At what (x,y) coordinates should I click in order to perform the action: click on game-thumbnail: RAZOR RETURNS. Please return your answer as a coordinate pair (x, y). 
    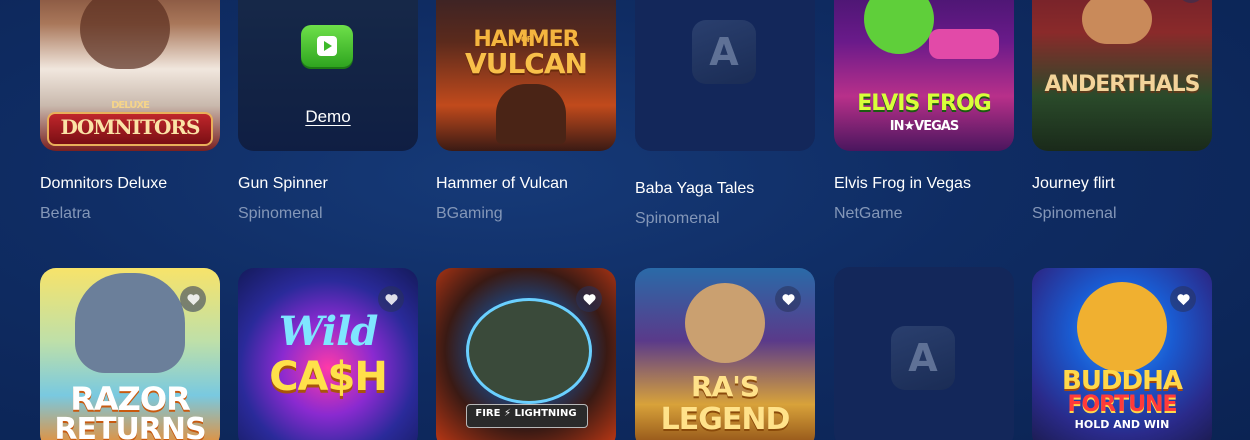
    Looking at the image, I should click on (130, 354).